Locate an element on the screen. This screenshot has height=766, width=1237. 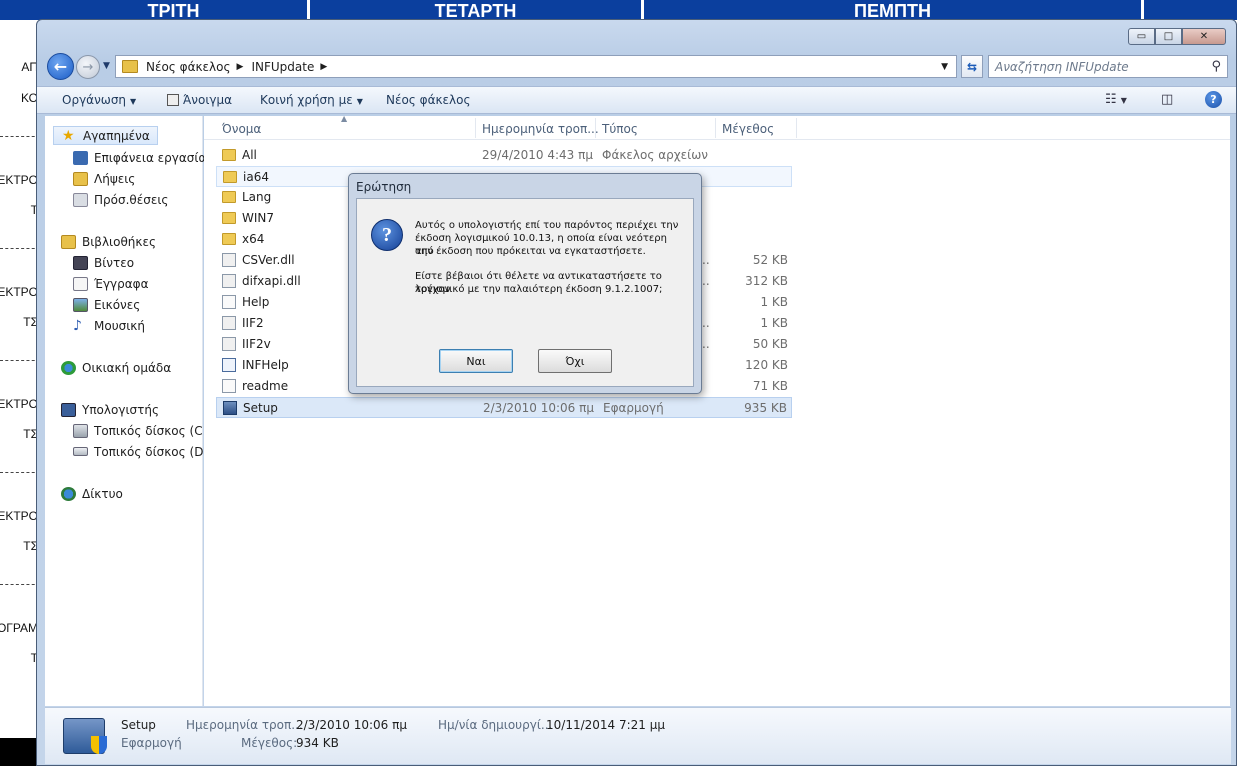
spreadsheet-header: ΤΡΙΤΗ ΤΕΤΑΡΤΗ ΠΕΜΠΤΗ is located at coordinates (618, 10).